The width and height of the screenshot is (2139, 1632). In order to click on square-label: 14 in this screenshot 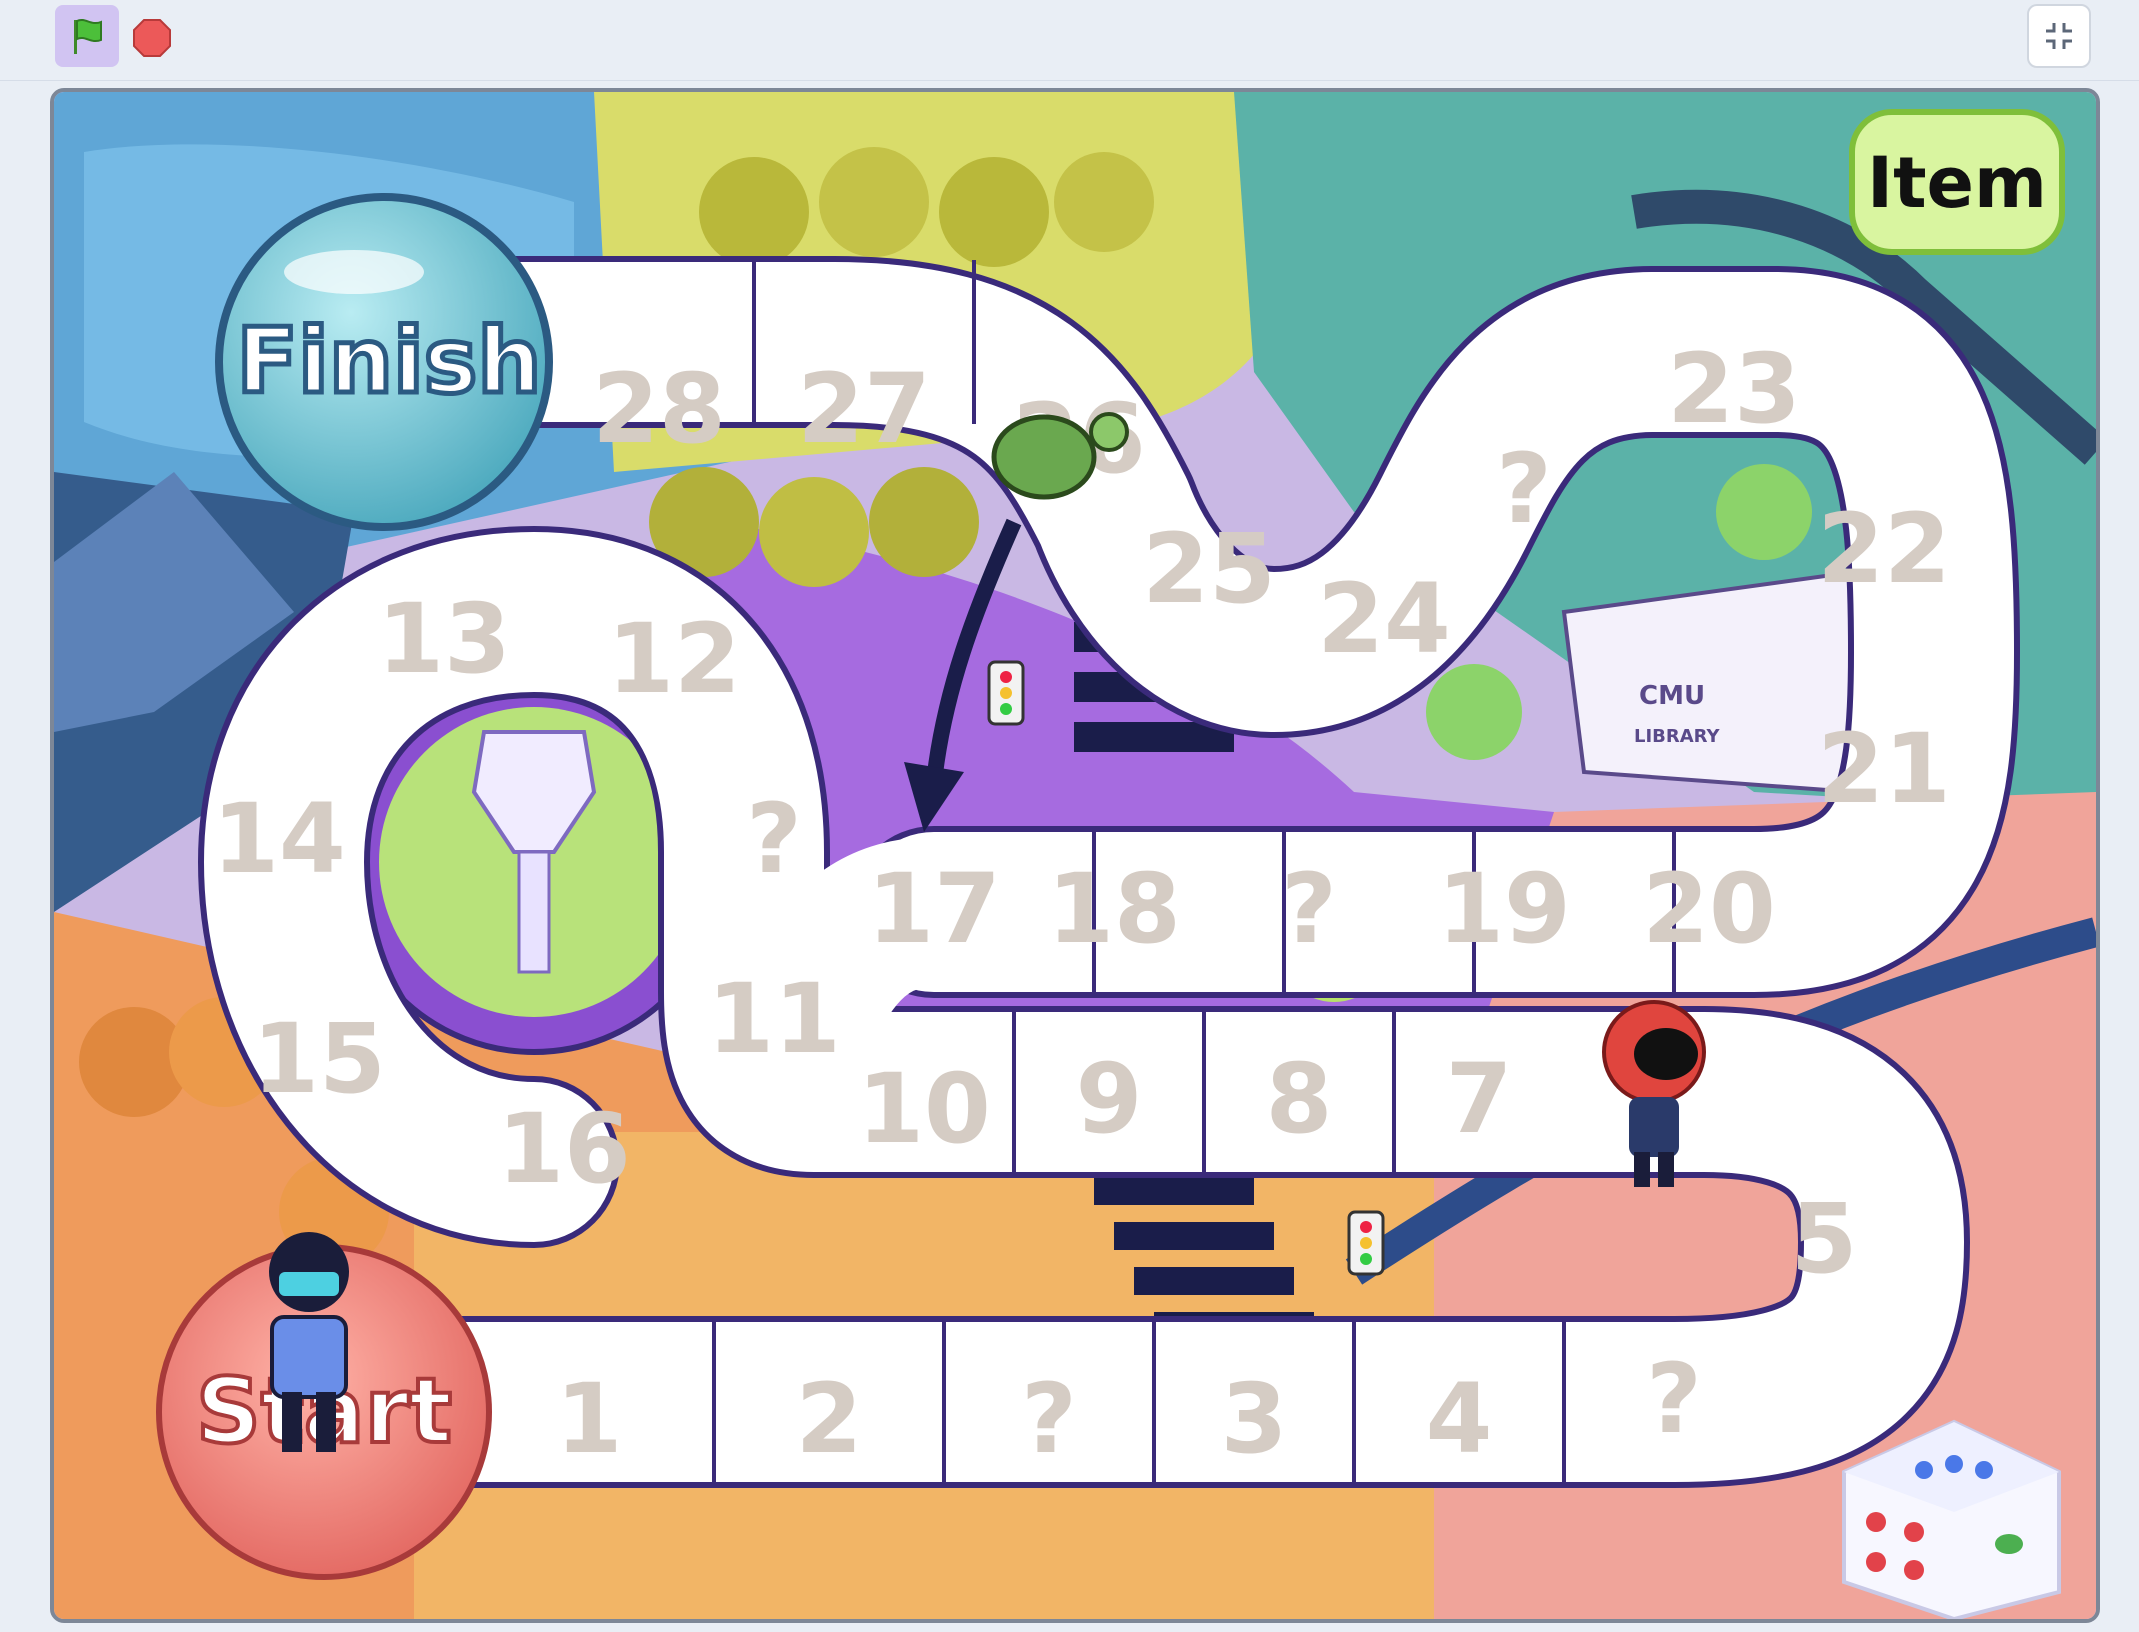, I will do `click(279, 839)`.